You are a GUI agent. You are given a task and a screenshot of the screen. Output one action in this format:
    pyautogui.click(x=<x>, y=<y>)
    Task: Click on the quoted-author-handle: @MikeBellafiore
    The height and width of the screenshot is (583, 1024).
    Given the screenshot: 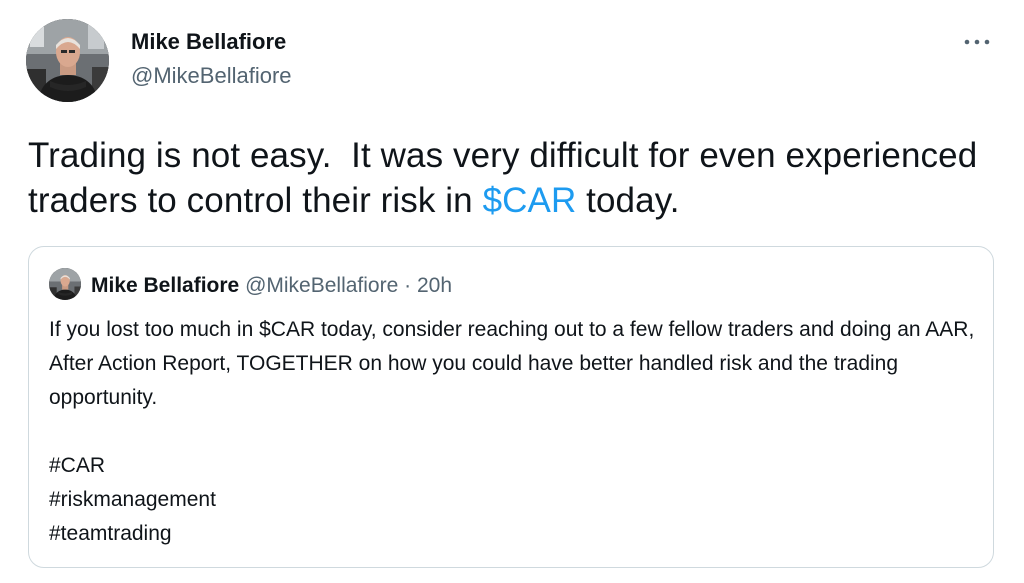 What is the action you would take?
    pyautogui.click(x=321, y=285)
    